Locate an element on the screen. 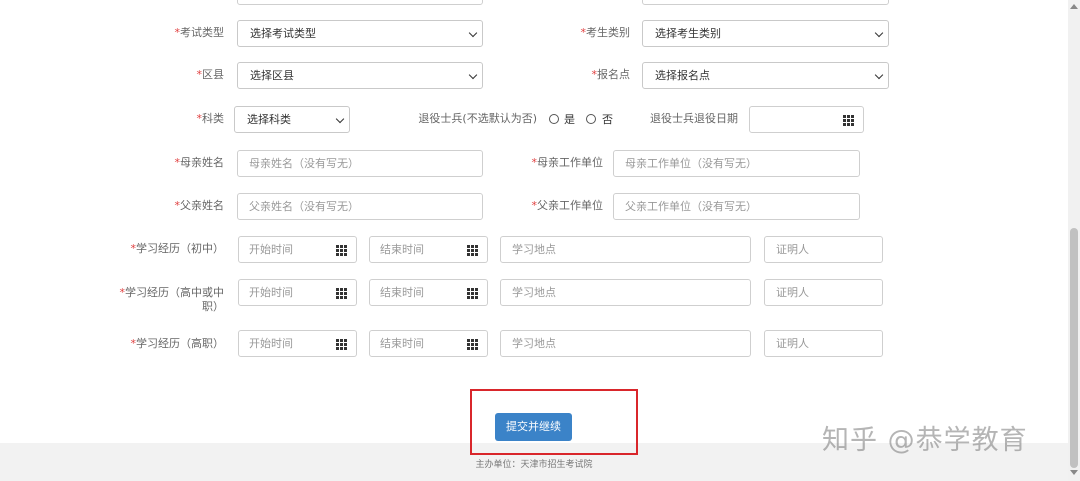 This screenshot has width=1080, height=481. mother-name-label: *母亲姓名 is located at coordinates (199, 162).